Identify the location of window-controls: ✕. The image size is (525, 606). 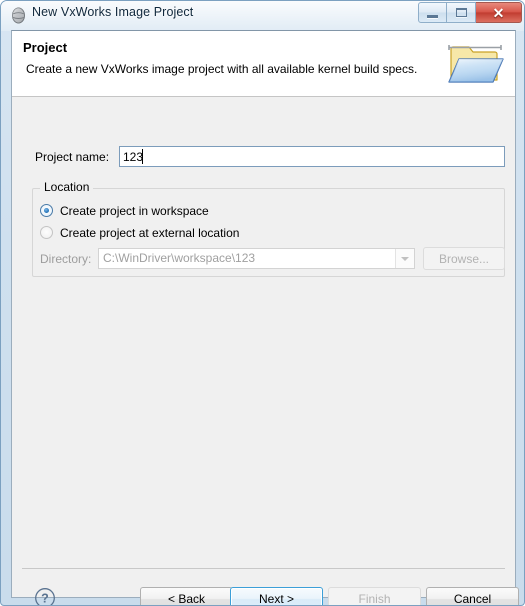
(470, 12).